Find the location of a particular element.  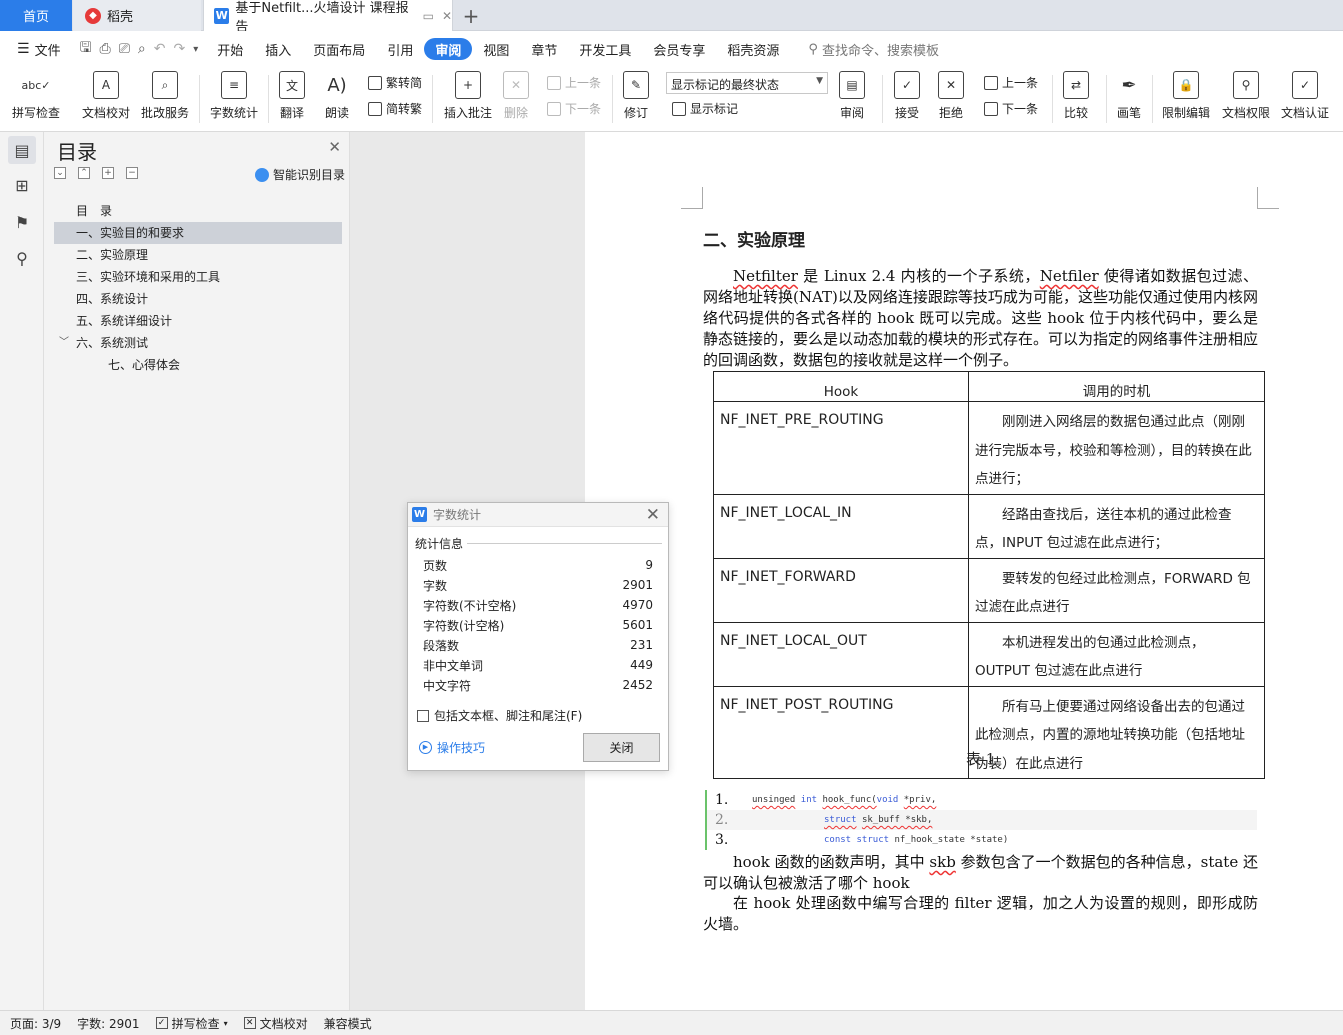

menu-section: 章节 is located at coordinates (544, 49).